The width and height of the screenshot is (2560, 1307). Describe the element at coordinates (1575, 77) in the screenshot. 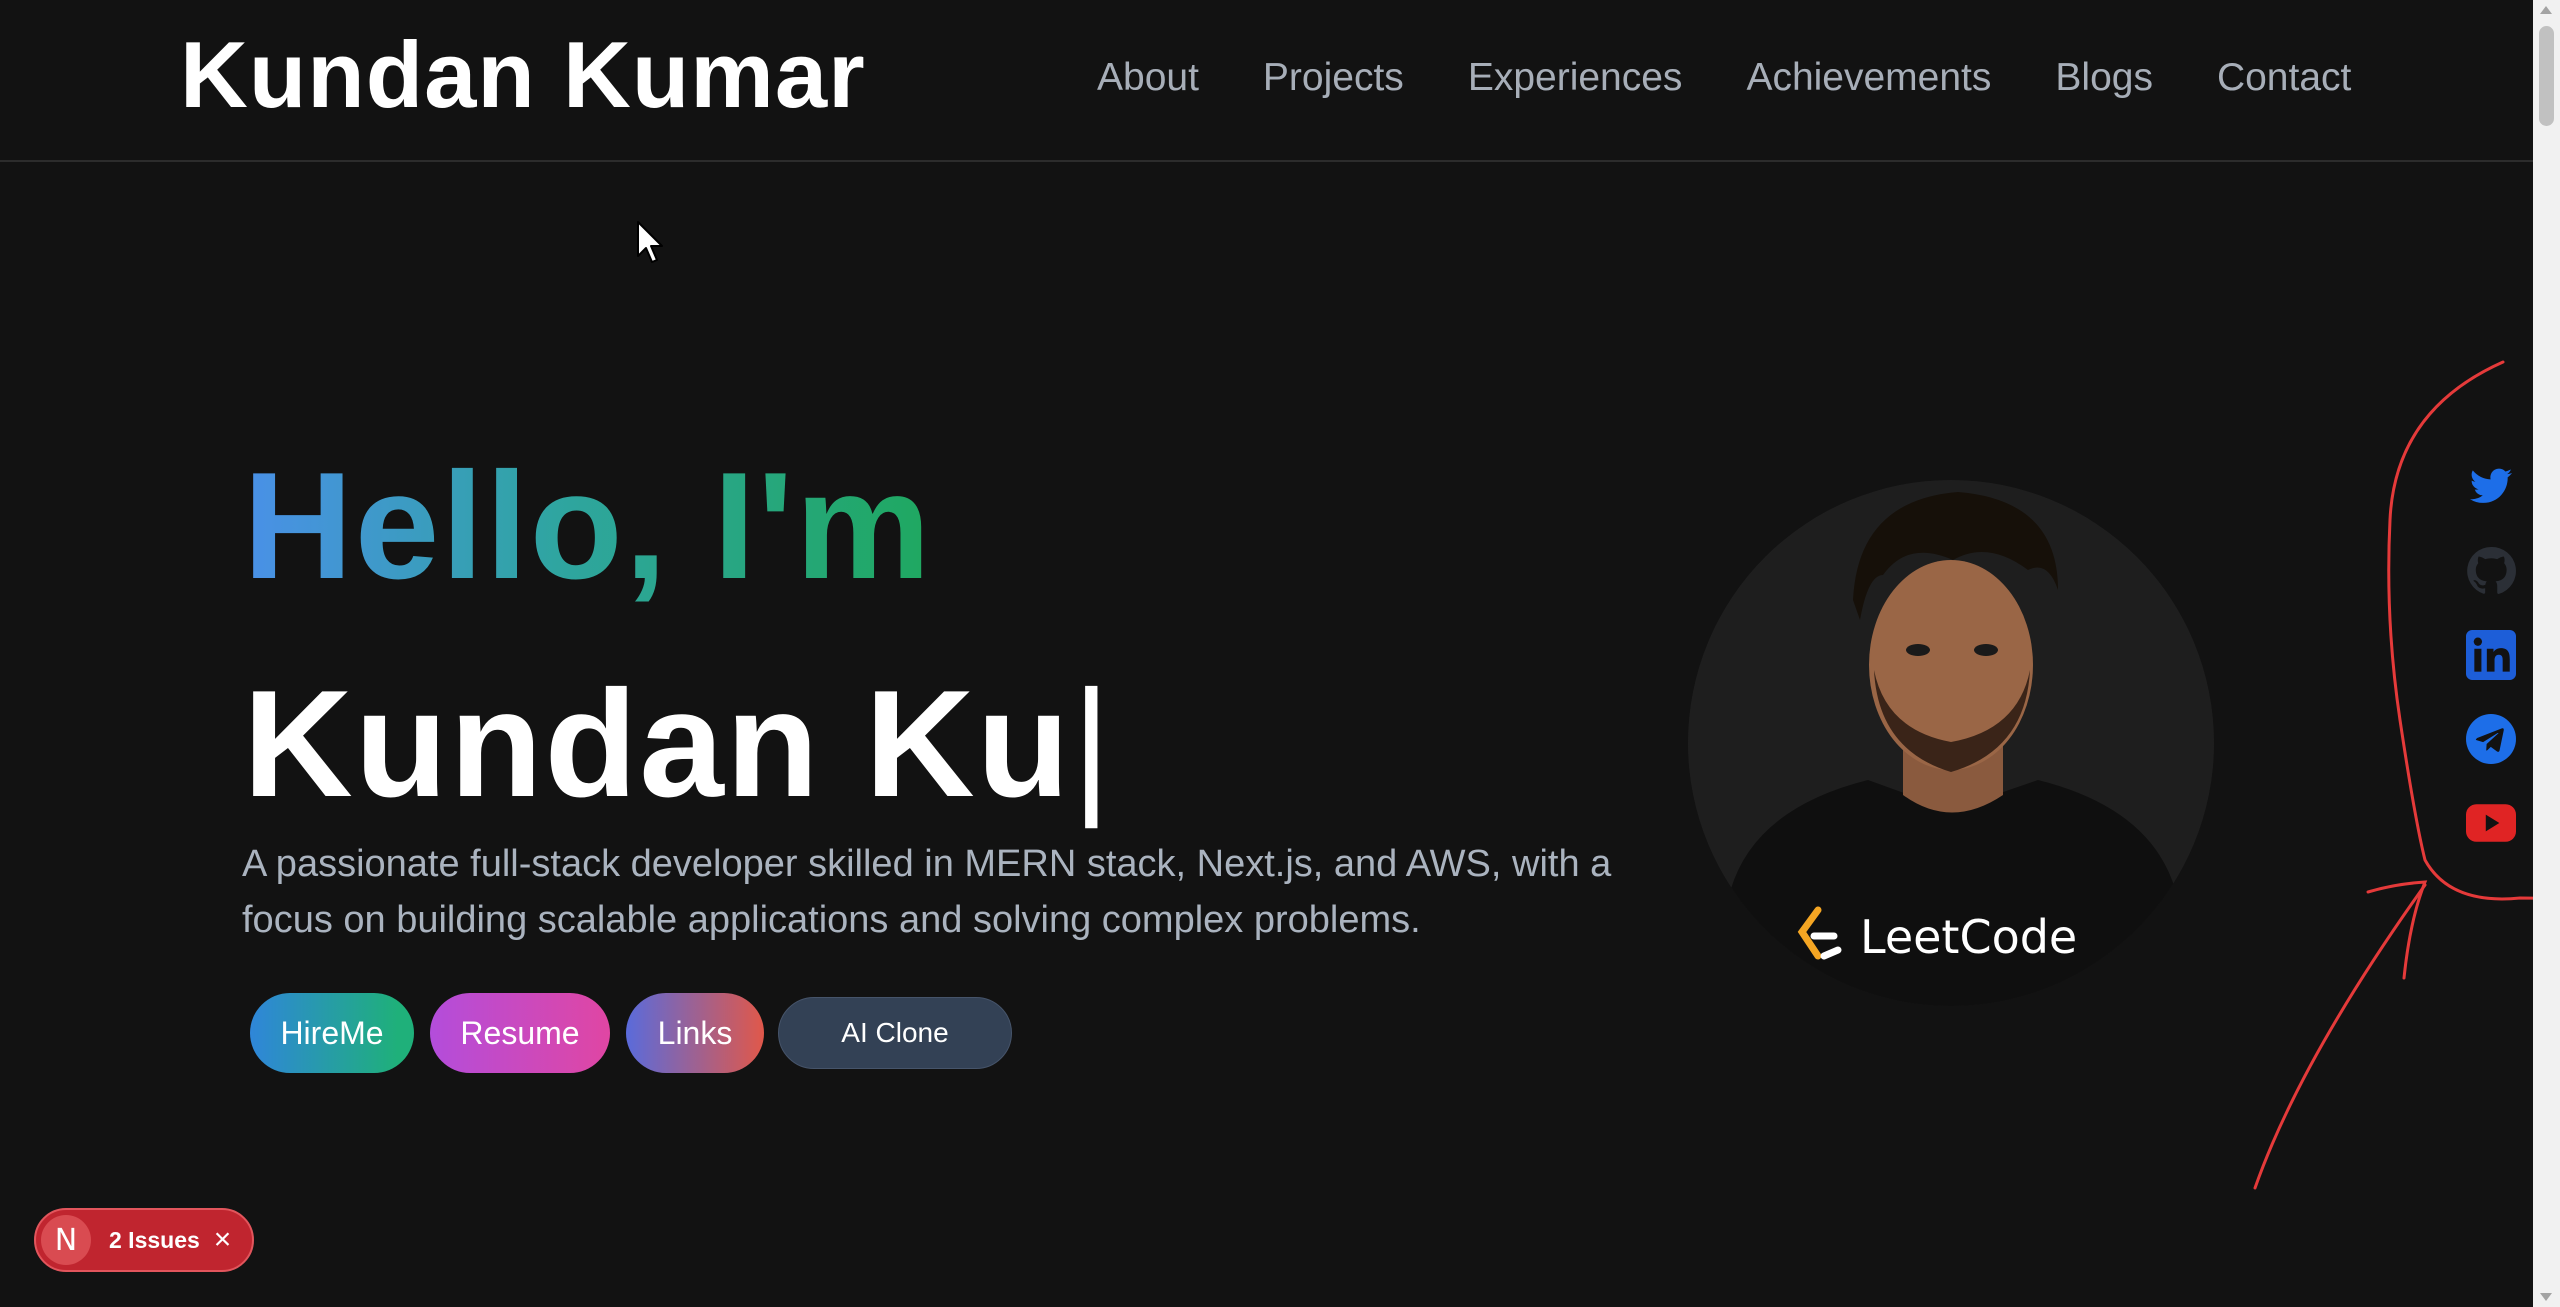

I see `nav-experiences: Experiences` at that location.